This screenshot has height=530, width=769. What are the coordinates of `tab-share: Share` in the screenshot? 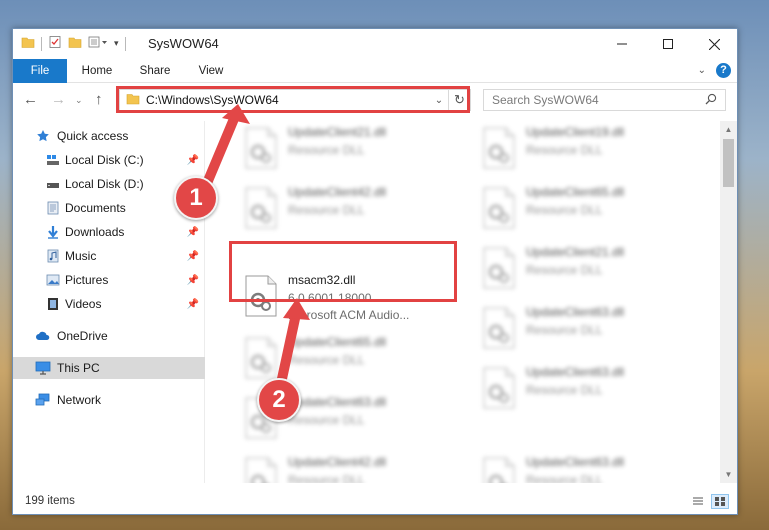 It's located at (155, 71).